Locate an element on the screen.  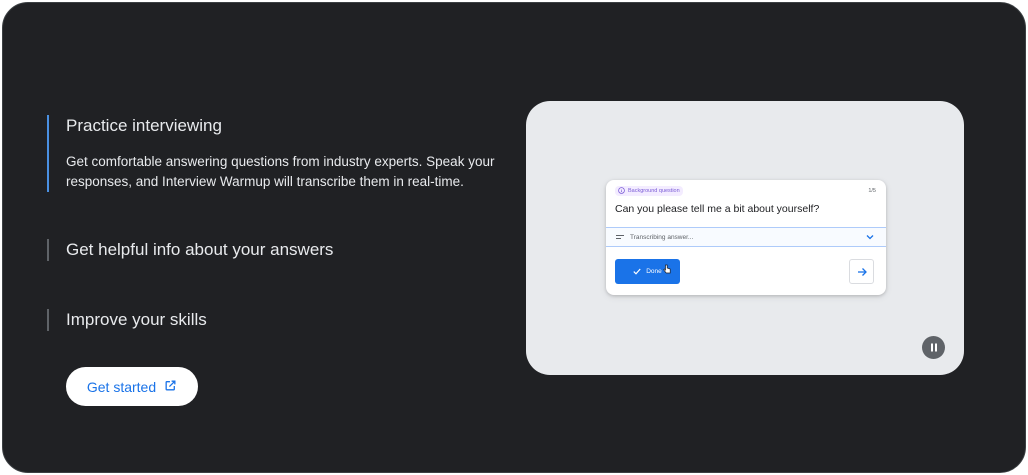
feature-helpful-info: Get helpful info about your answers is located at coordinates (190, 250).